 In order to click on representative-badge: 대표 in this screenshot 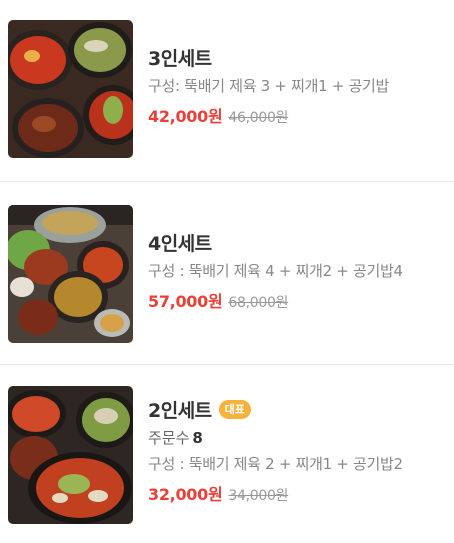, I will do `click(234, 409)`.